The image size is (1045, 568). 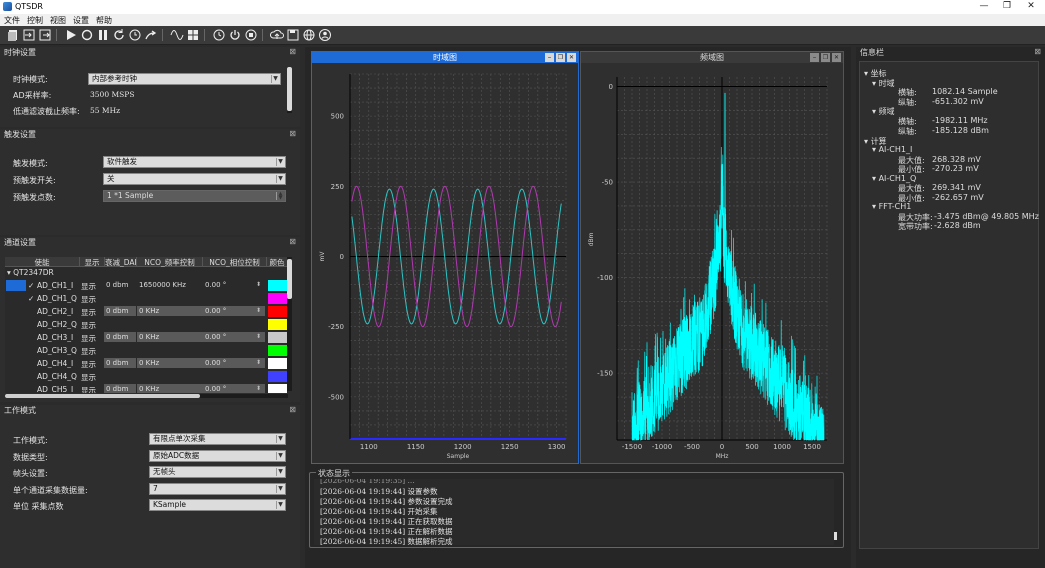 What do you see at coordinates (276, 35) in the screenshot?
I see `upload-icon` at bounding box center [276, 35].